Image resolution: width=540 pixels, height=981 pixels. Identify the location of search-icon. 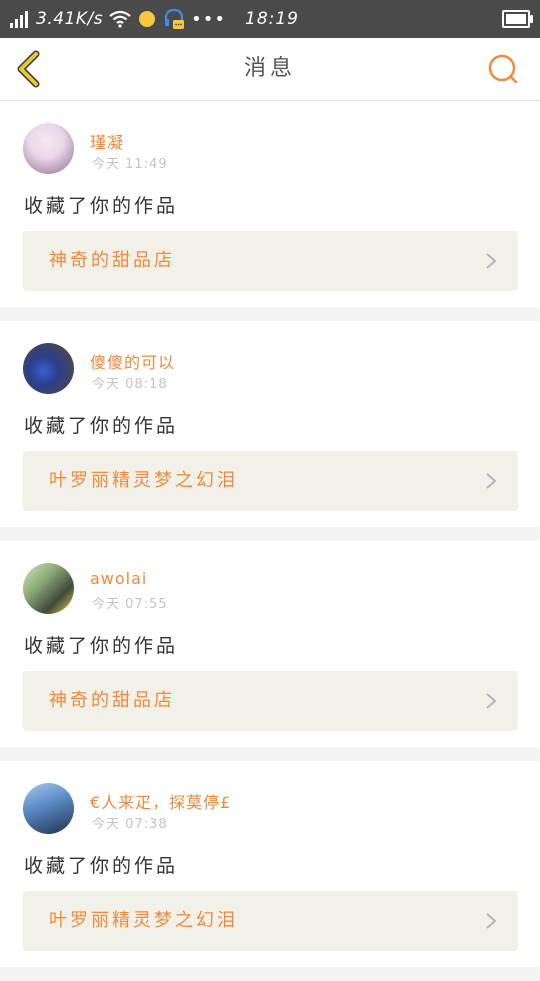
(503, 69).